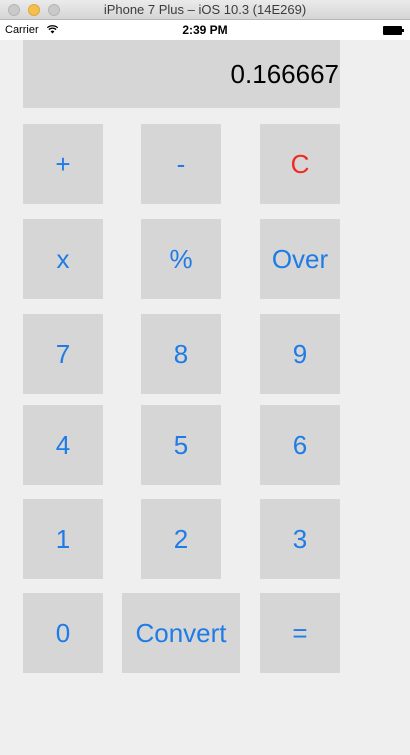 The height and width of the screenshot is (755, 410). What do you see at coordinates (300, 539) in the screenshot?
I see `digit-3-button: 3` at bounding box center [300, 539].